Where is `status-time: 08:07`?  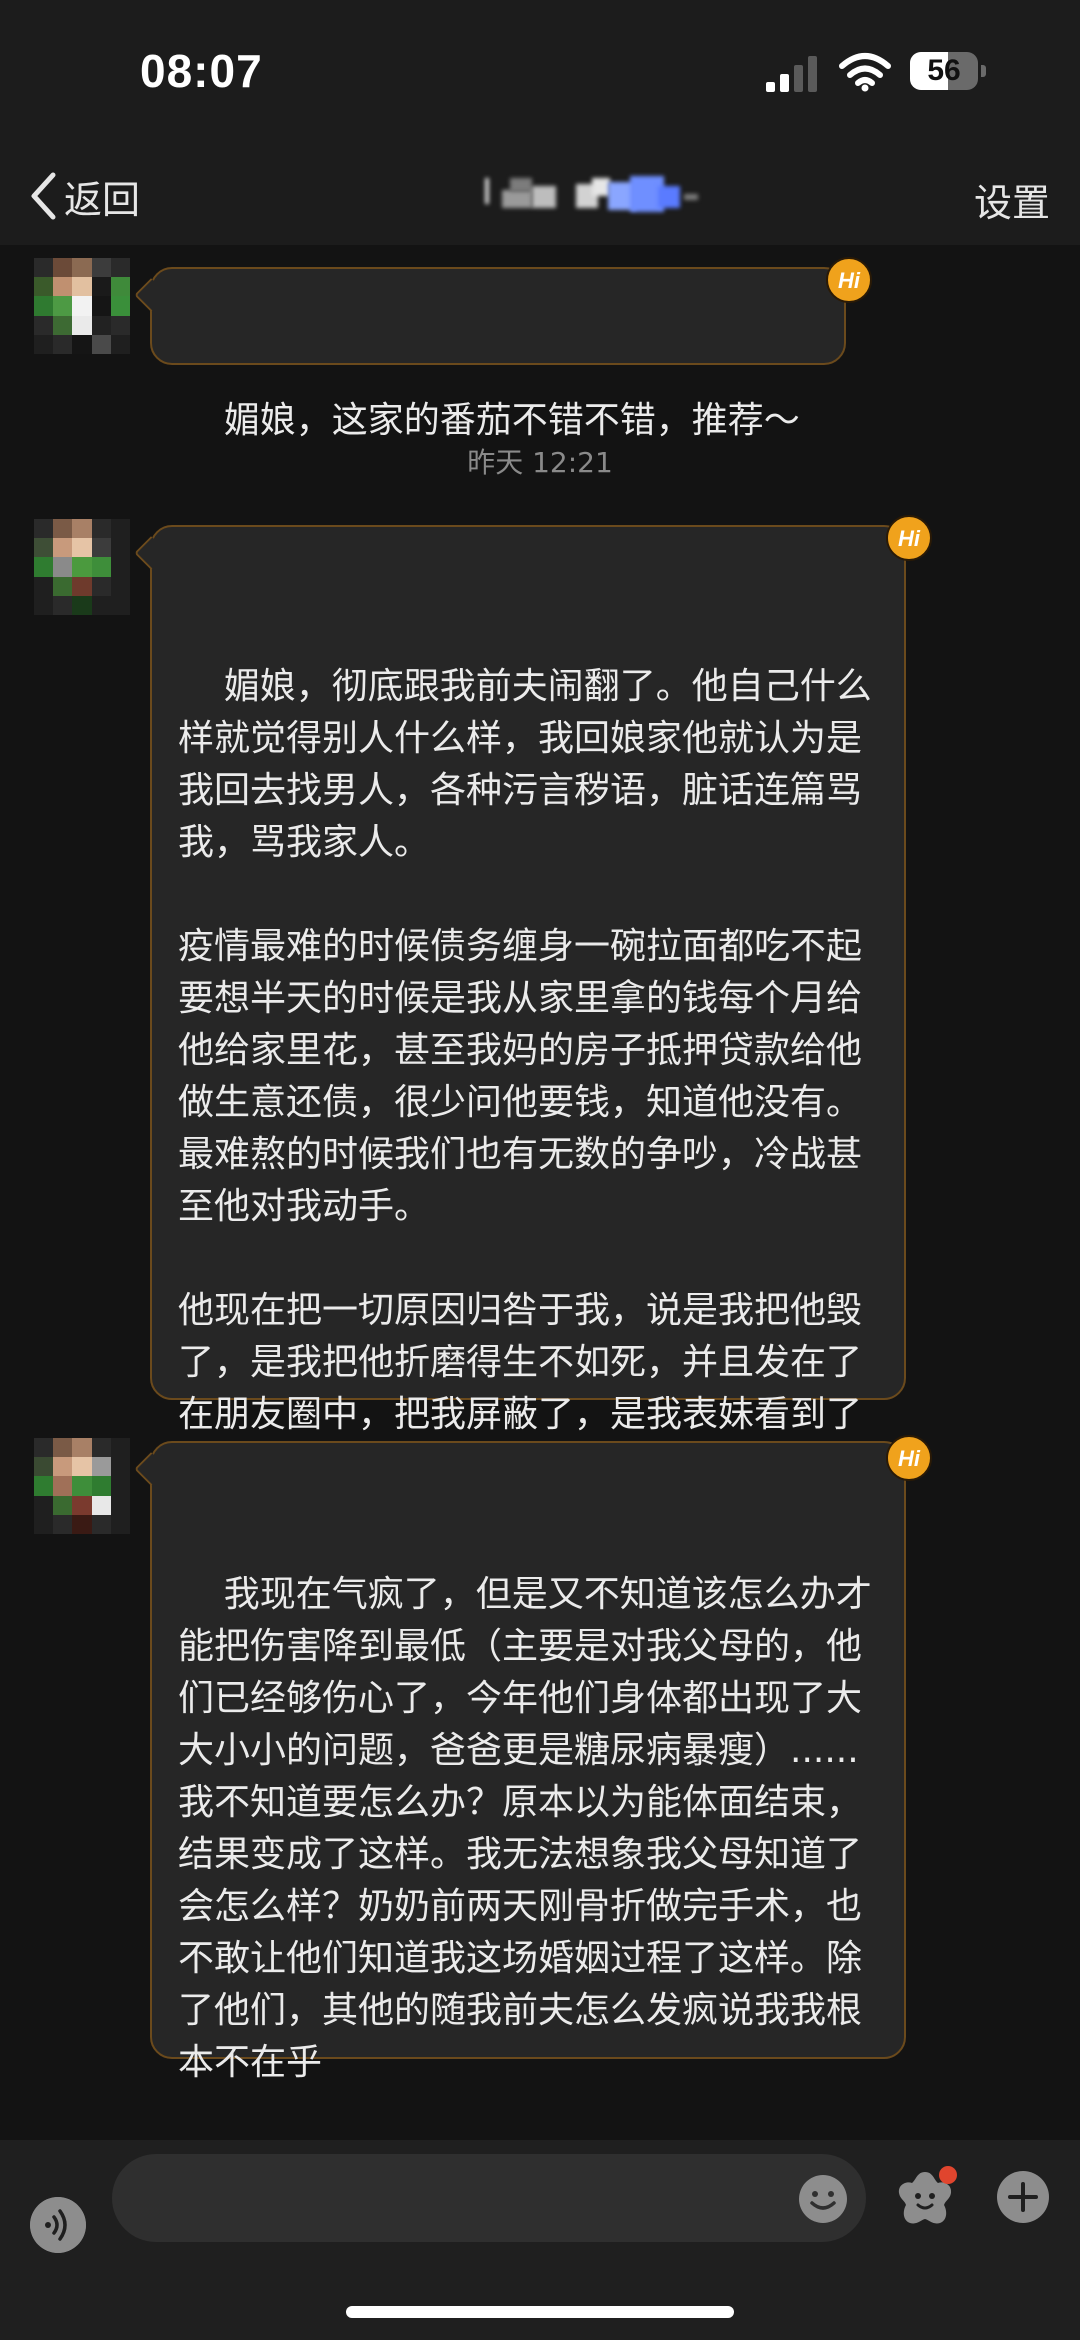 status-time: 08:07 is located at coordinates (201, 71).